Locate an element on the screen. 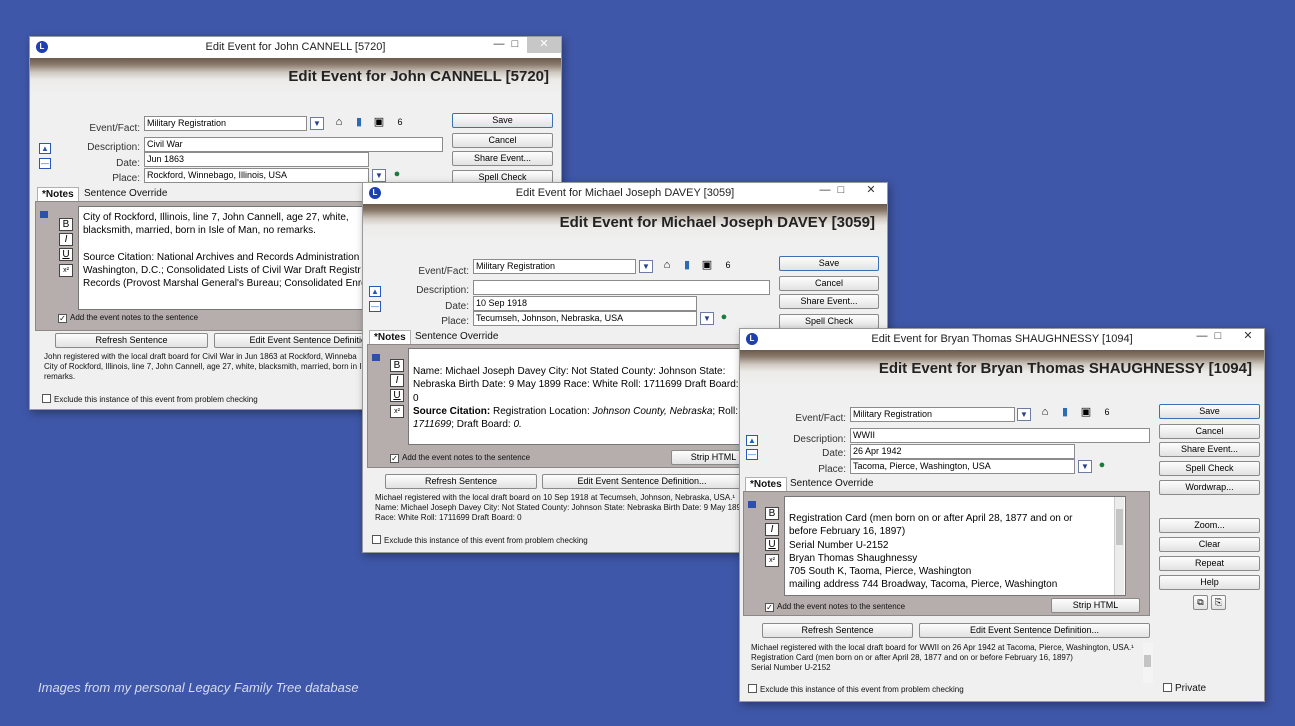  place-field: Rockford, Winnebago, Illinois, USA is located at coordinates (256, 175).